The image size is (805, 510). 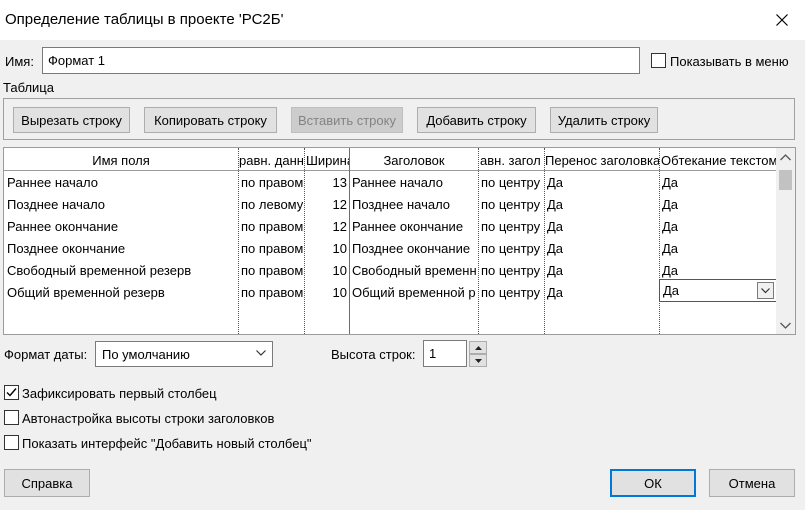 What do you see at coordinates (785, 241) in the screenshot?
I see `grid-vertical-scrollbar` at bounding box center [785, 241].